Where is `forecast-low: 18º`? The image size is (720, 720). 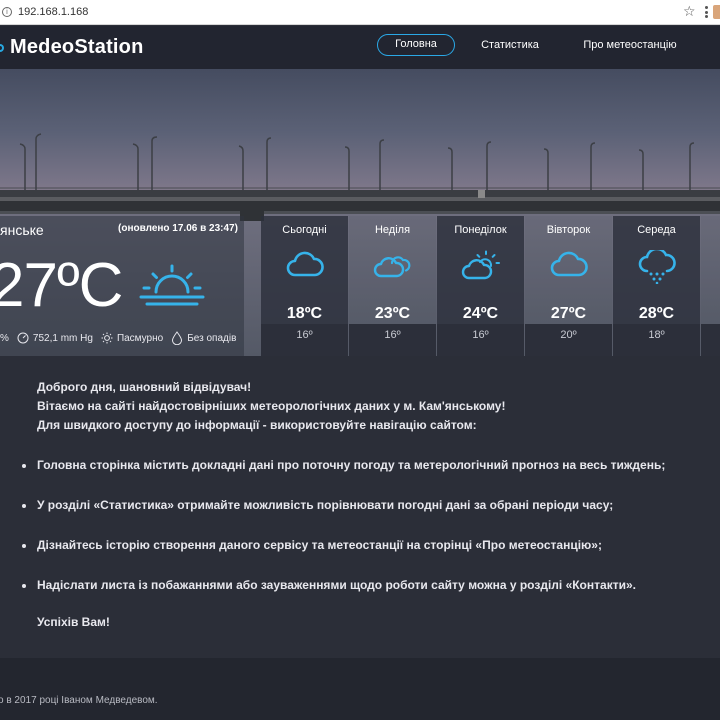
forecast-low: 18º is located at coordinates (656, 335).